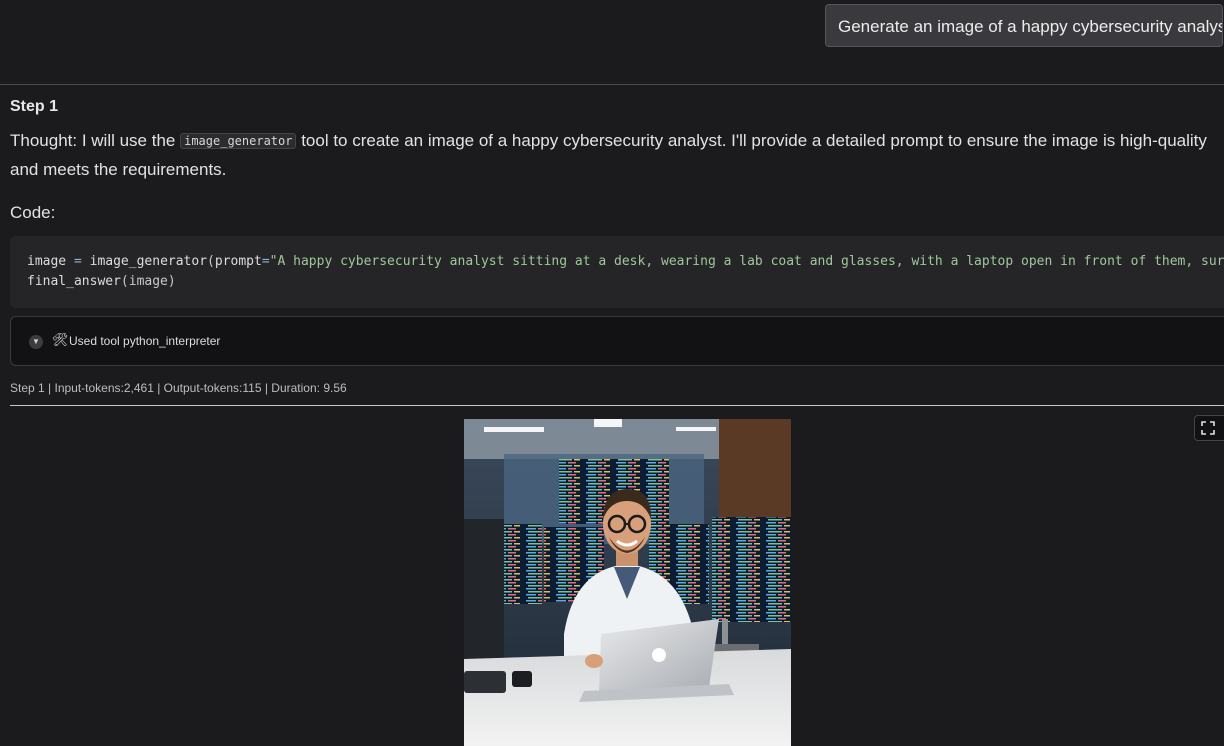  I want to click on analyst-illustration, so click(627, 582).